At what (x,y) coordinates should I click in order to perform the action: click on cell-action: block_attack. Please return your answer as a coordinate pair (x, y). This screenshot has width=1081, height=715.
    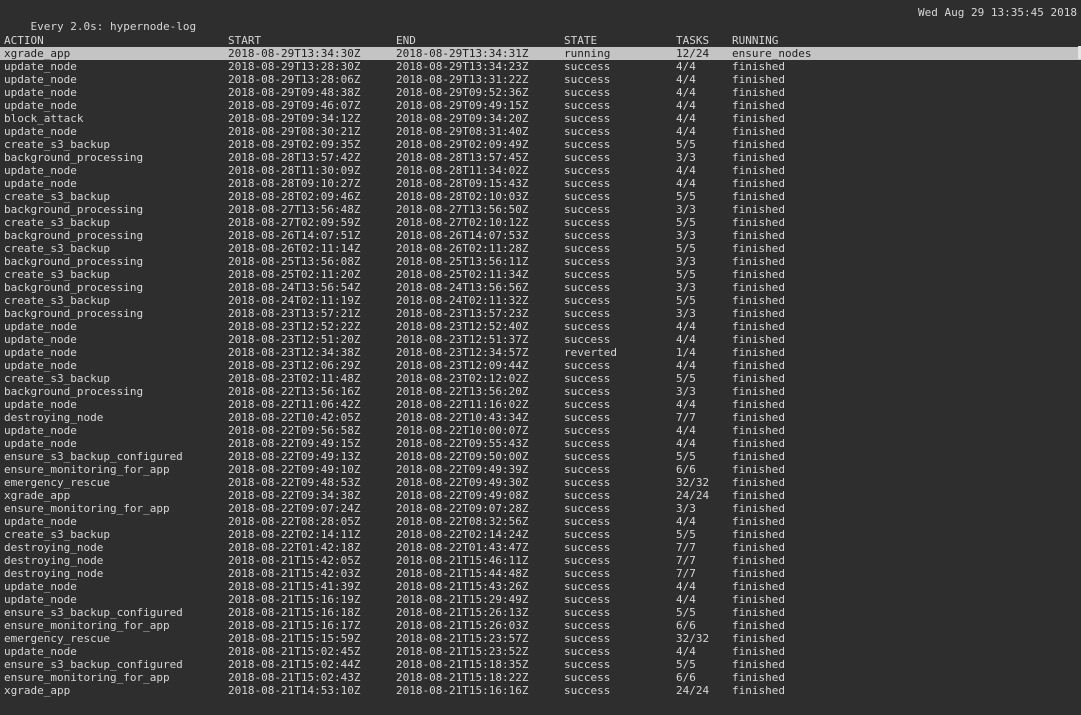
    Looking at the image, I should click on (44, 118).